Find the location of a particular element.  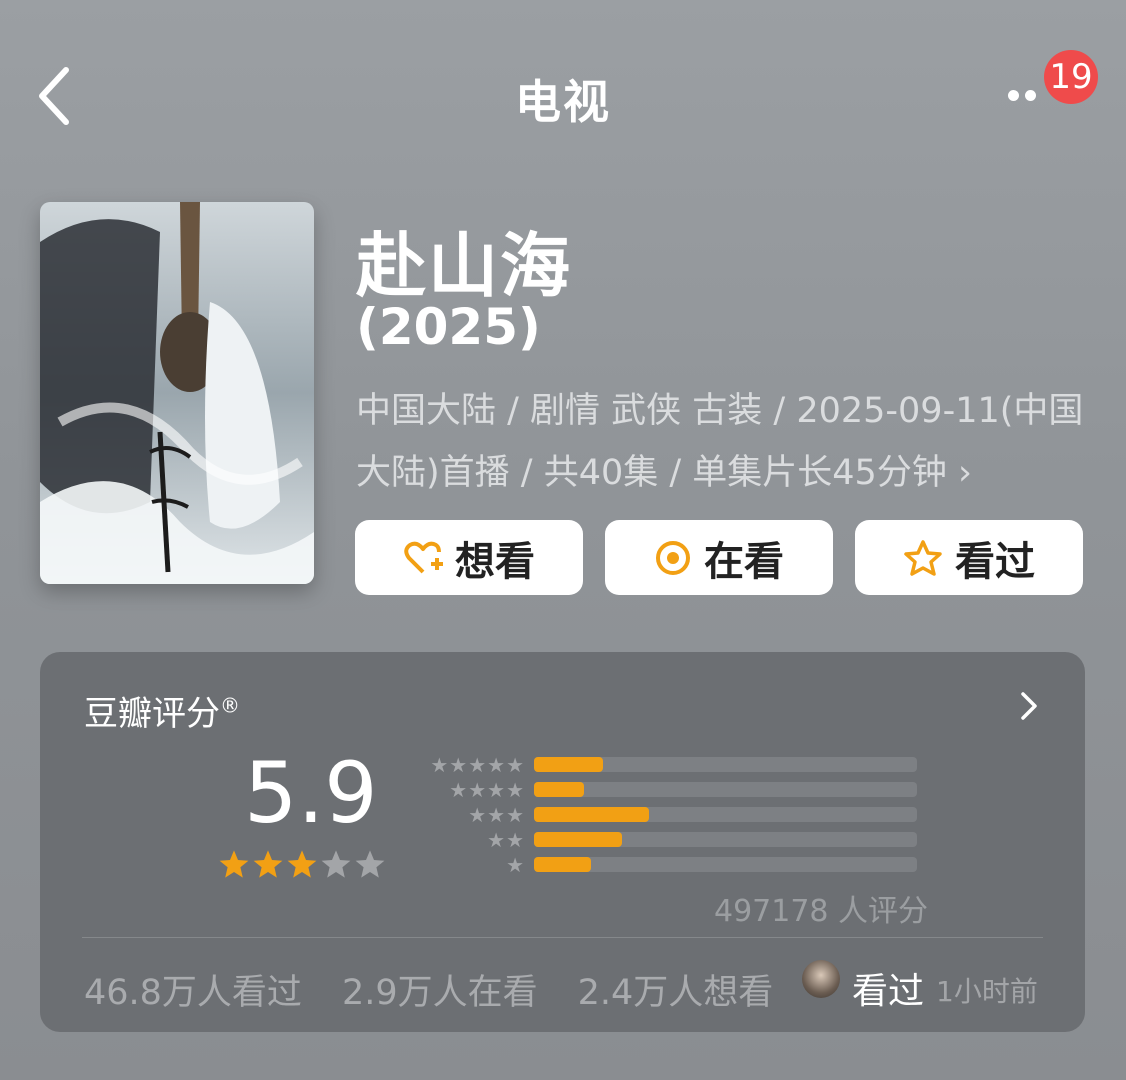

stat-watched: 46.8万人看过 is located at coordinates (193, 993).